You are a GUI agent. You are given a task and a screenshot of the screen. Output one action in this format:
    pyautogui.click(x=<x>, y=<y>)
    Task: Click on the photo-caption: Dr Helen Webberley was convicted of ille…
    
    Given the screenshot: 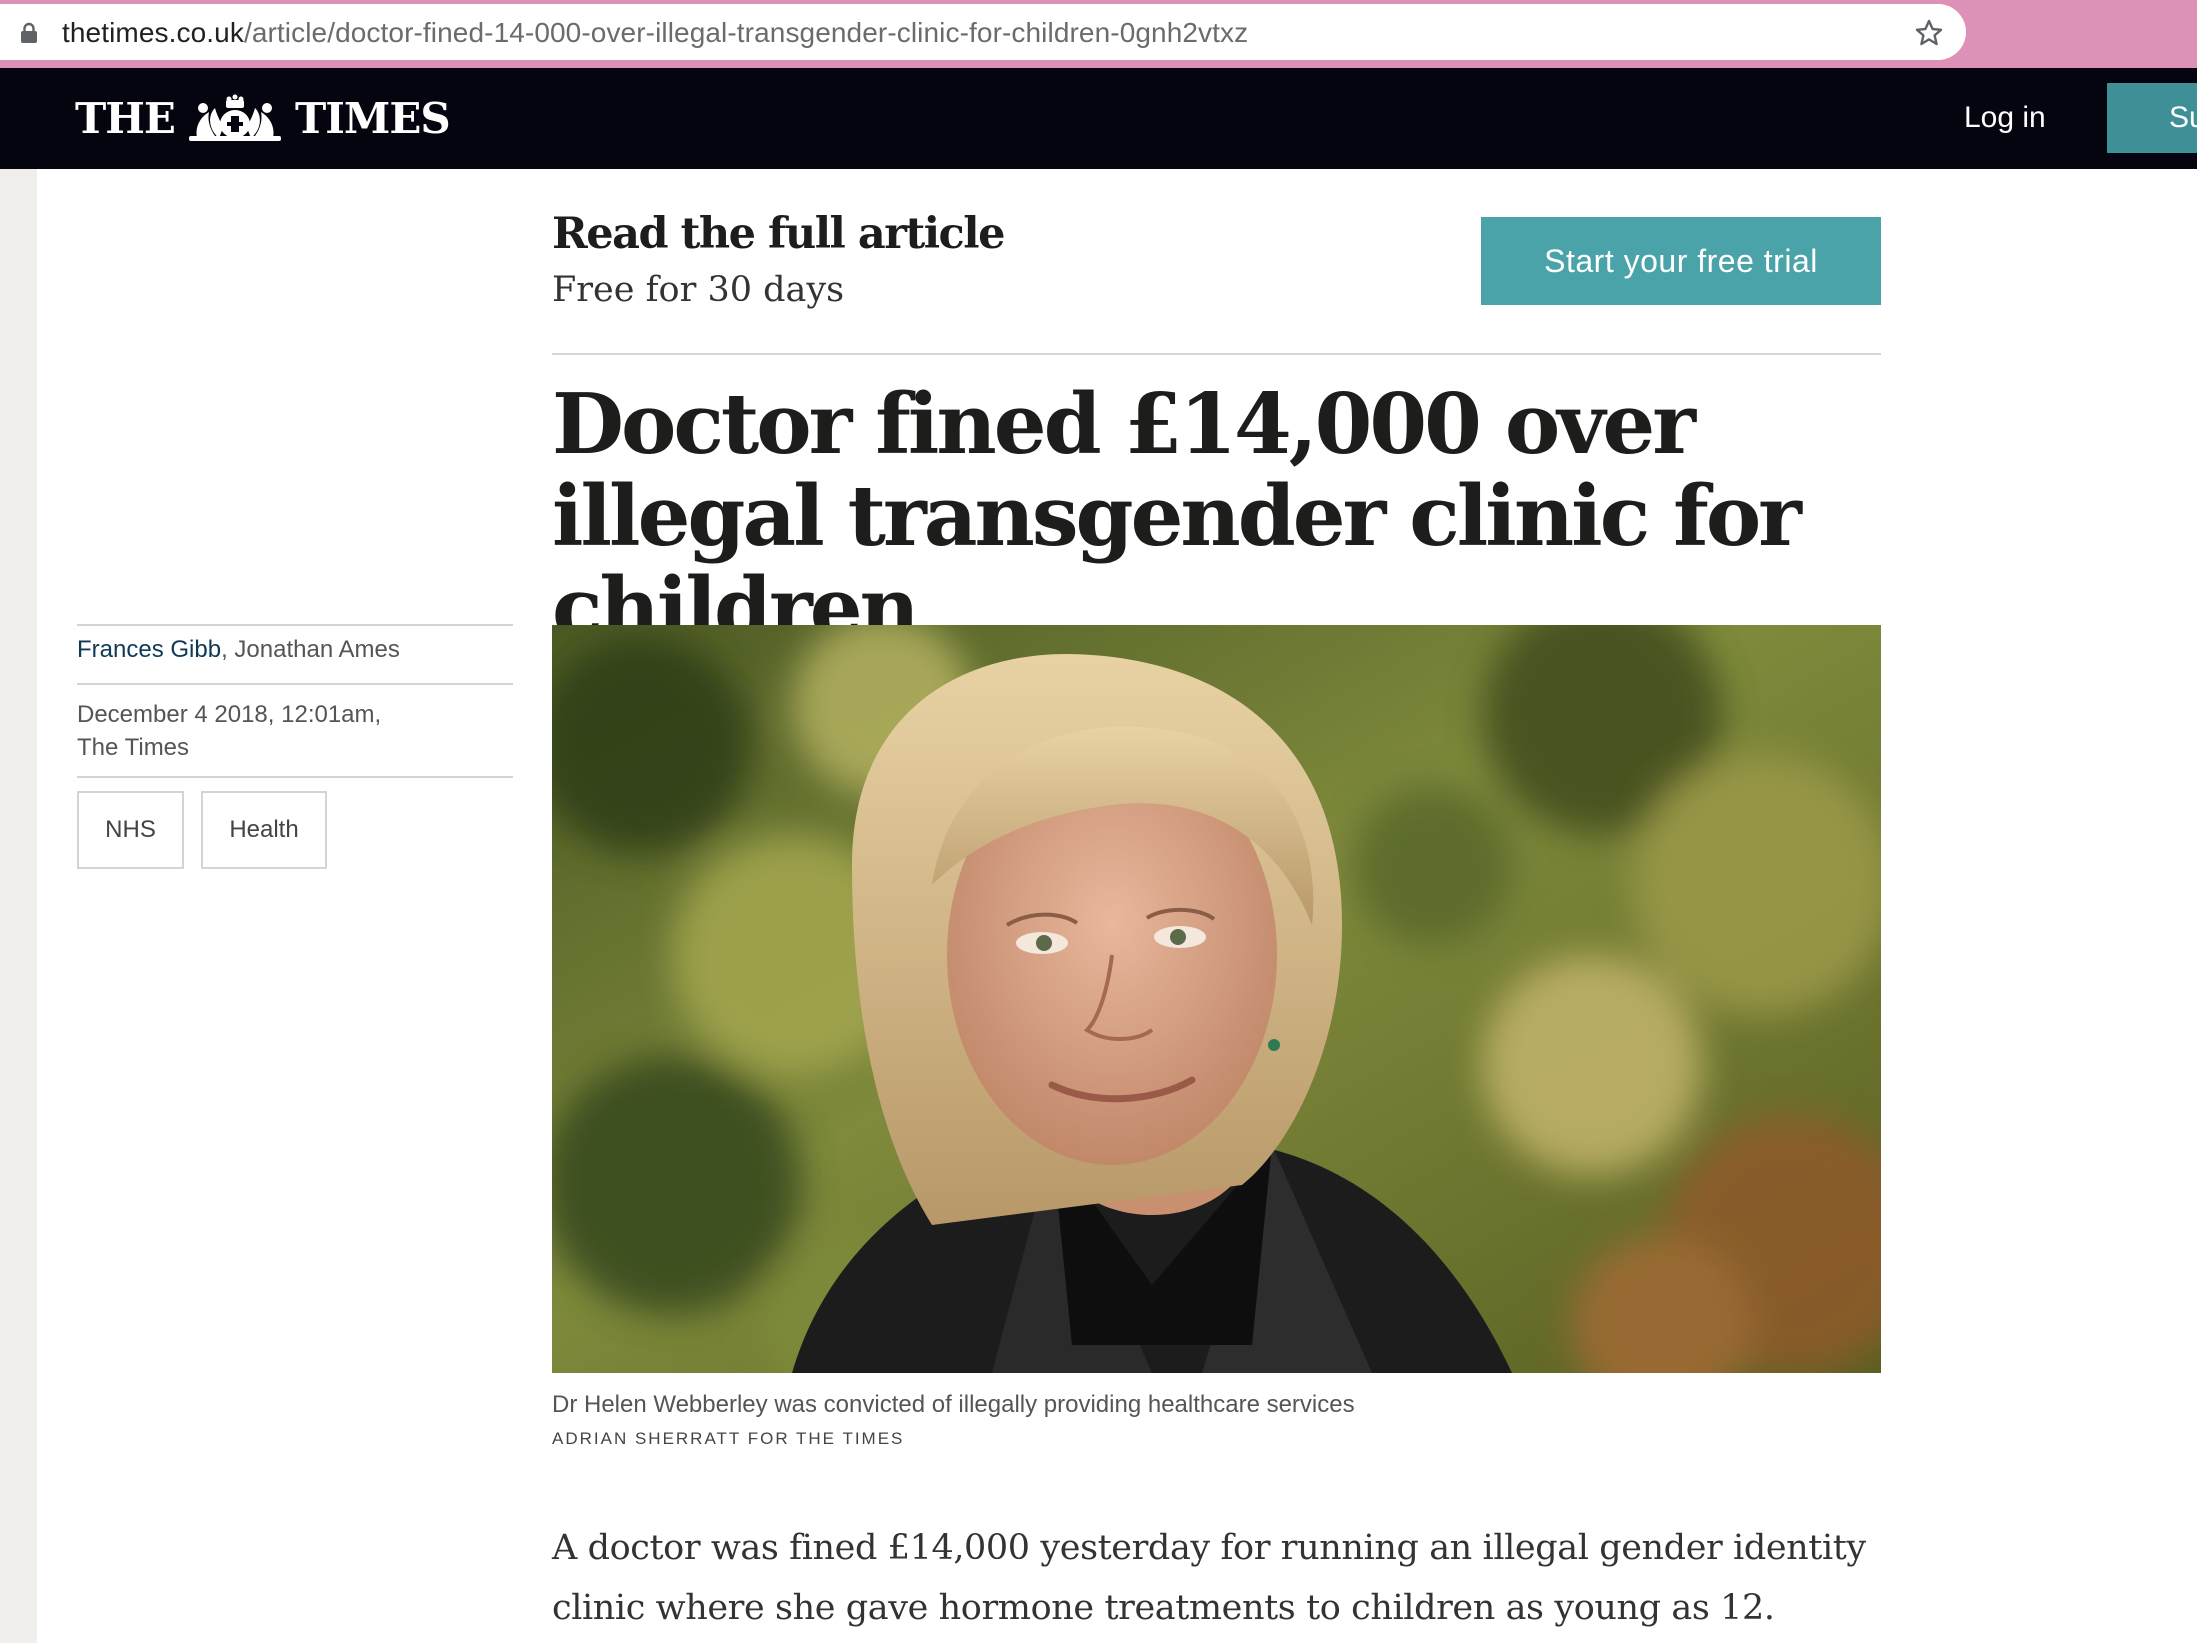 What is the action you would take?
    pyautogui.click(x=953, y=1404)
    